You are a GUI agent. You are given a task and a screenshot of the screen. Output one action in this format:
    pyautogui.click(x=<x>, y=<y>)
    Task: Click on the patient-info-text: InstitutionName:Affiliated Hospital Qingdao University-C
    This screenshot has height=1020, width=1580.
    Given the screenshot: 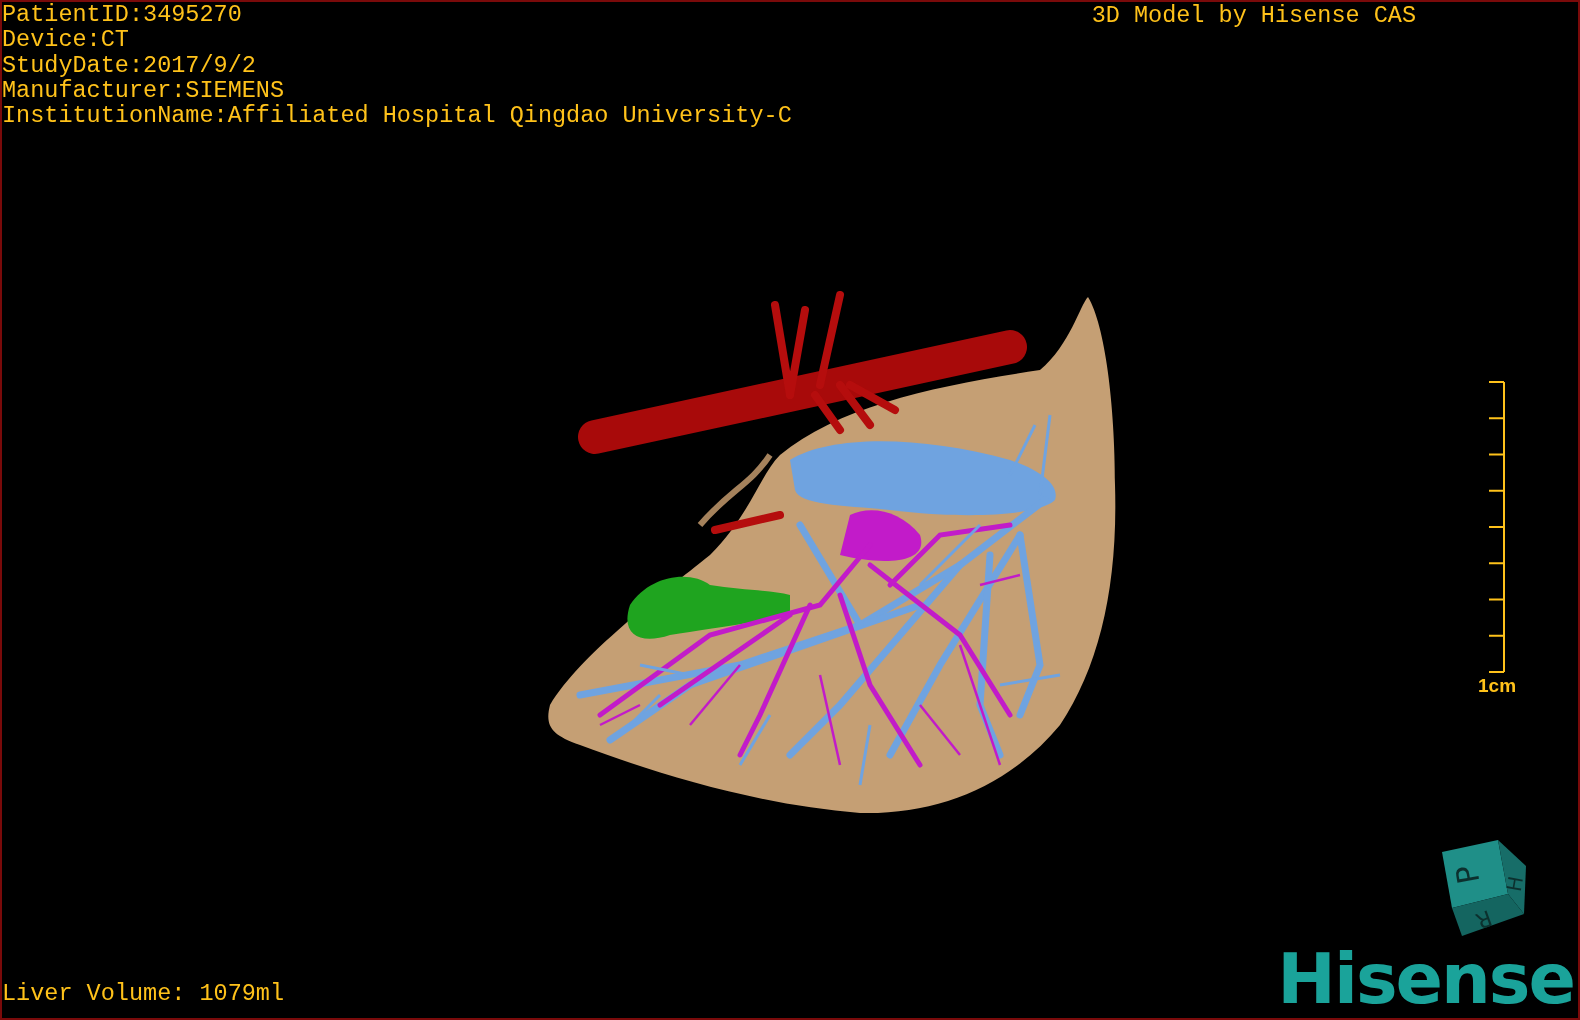 What is the action you would take?
    pyautogui.click(x=397, y=116)
    